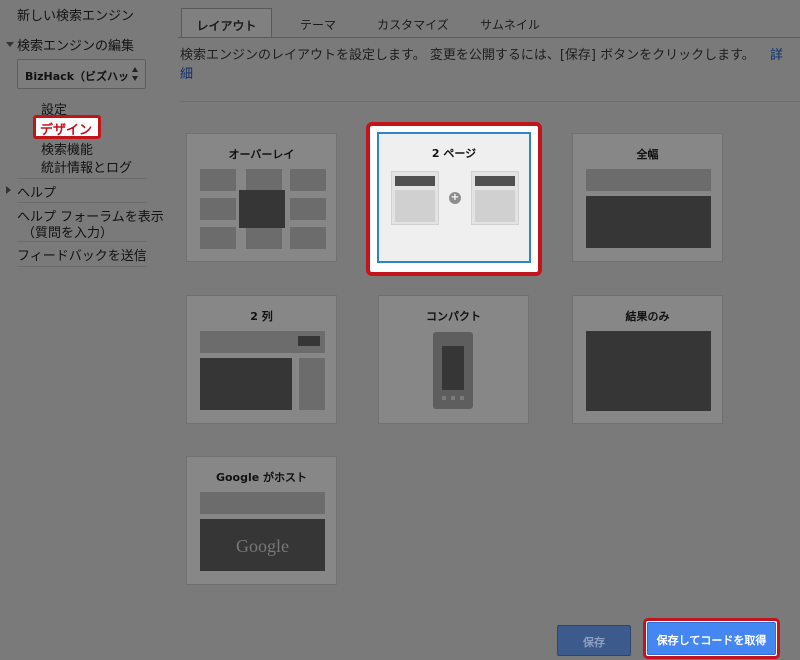  Describe the element at coordinates (186, 74) in the screenshot. I see `details-link-continued: 細` at that location.